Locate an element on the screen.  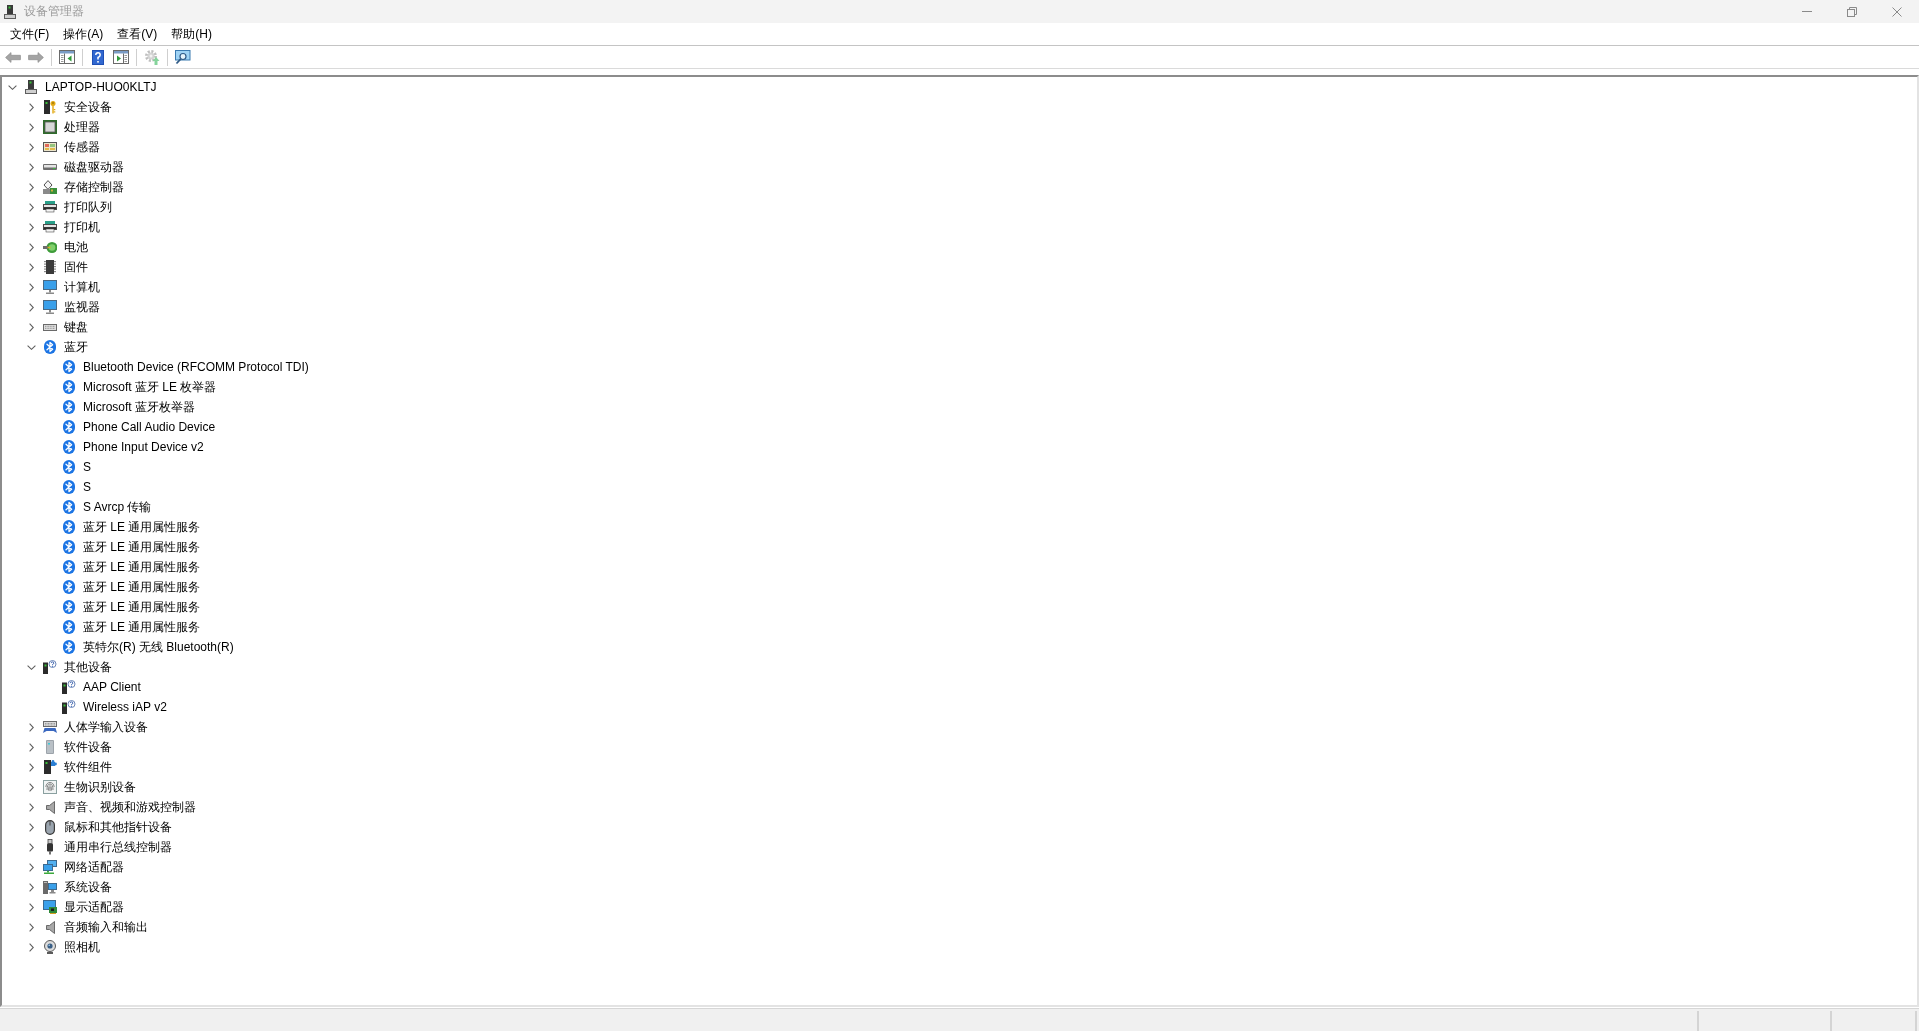
tree-item: 键盘 is located at coordinates (76, 327).